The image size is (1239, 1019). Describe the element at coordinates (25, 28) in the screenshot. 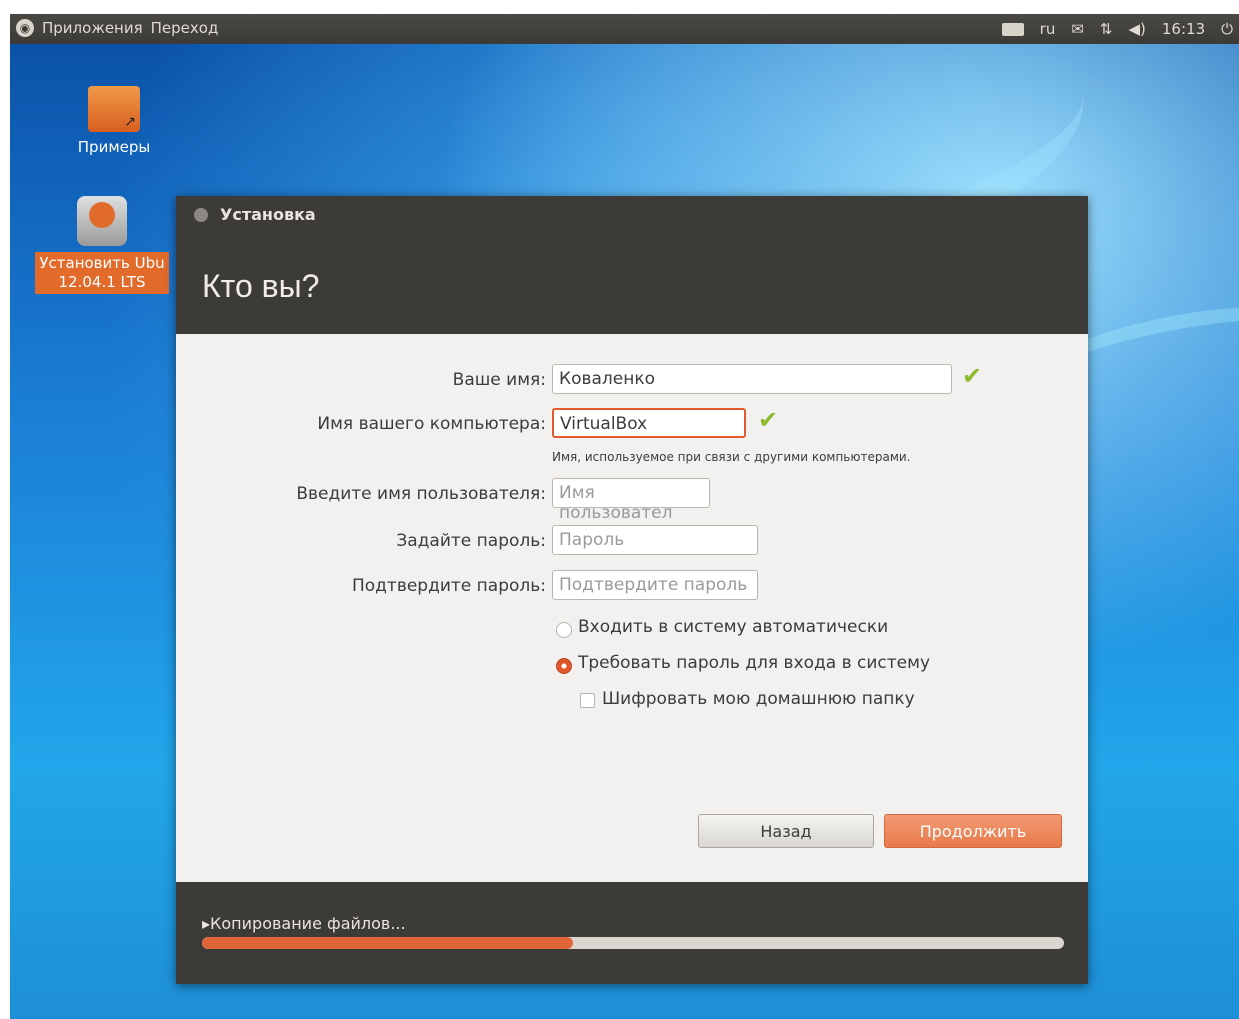

I see `ubuntu-logo-icon: ◉` at that location.